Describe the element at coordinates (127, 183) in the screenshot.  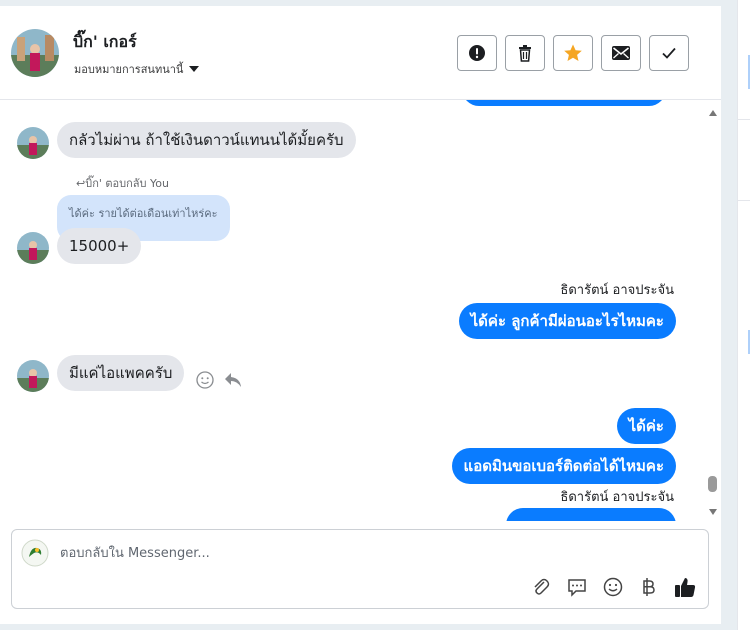
I see `reply-indicator-text: บิ๊ก' ตอบกลับ You` at that location.